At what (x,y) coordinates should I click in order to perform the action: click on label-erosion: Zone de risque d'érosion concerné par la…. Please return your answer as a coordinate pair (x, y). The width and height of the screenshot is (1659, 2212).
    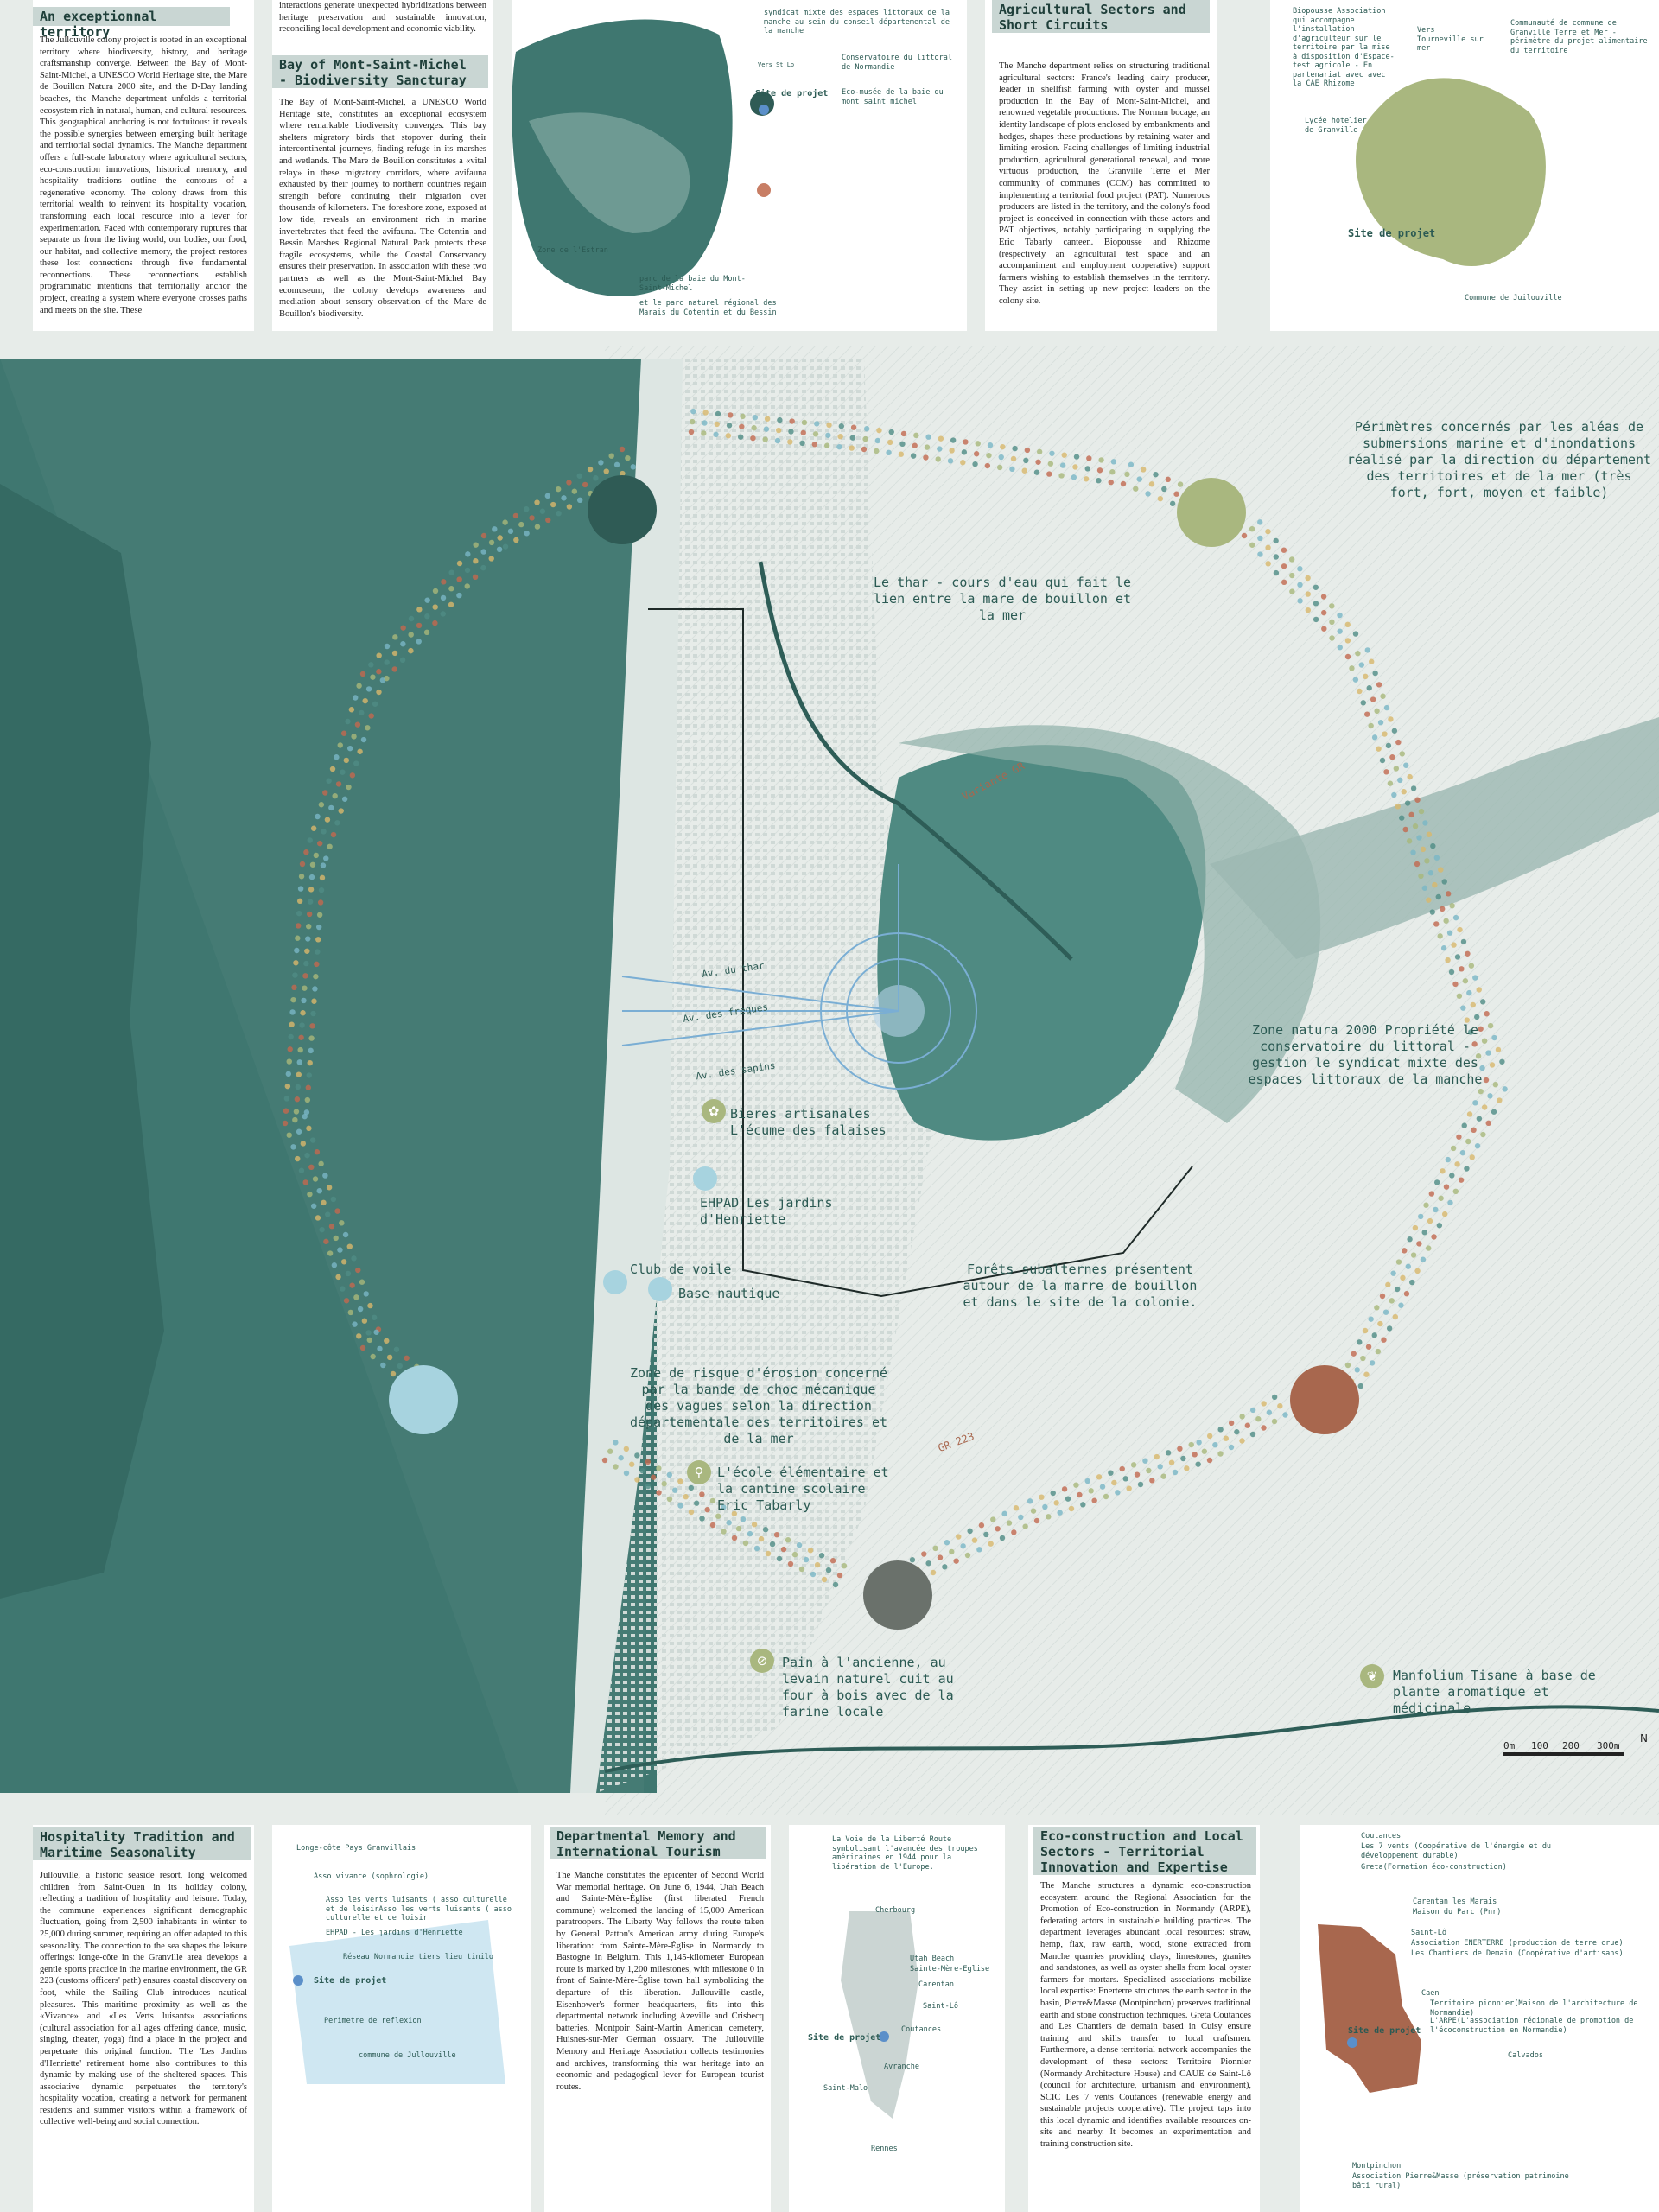
    Looking at the image, I should click on (758, 1405).